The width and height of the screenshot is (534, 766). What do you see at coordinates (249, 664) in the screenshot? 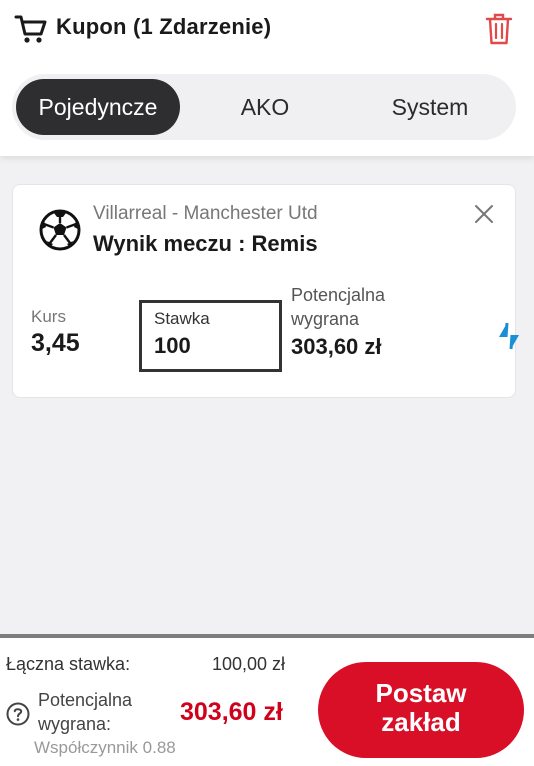
I see `total-stake-value: 100,00 zł` at bounding box center [249, 664].